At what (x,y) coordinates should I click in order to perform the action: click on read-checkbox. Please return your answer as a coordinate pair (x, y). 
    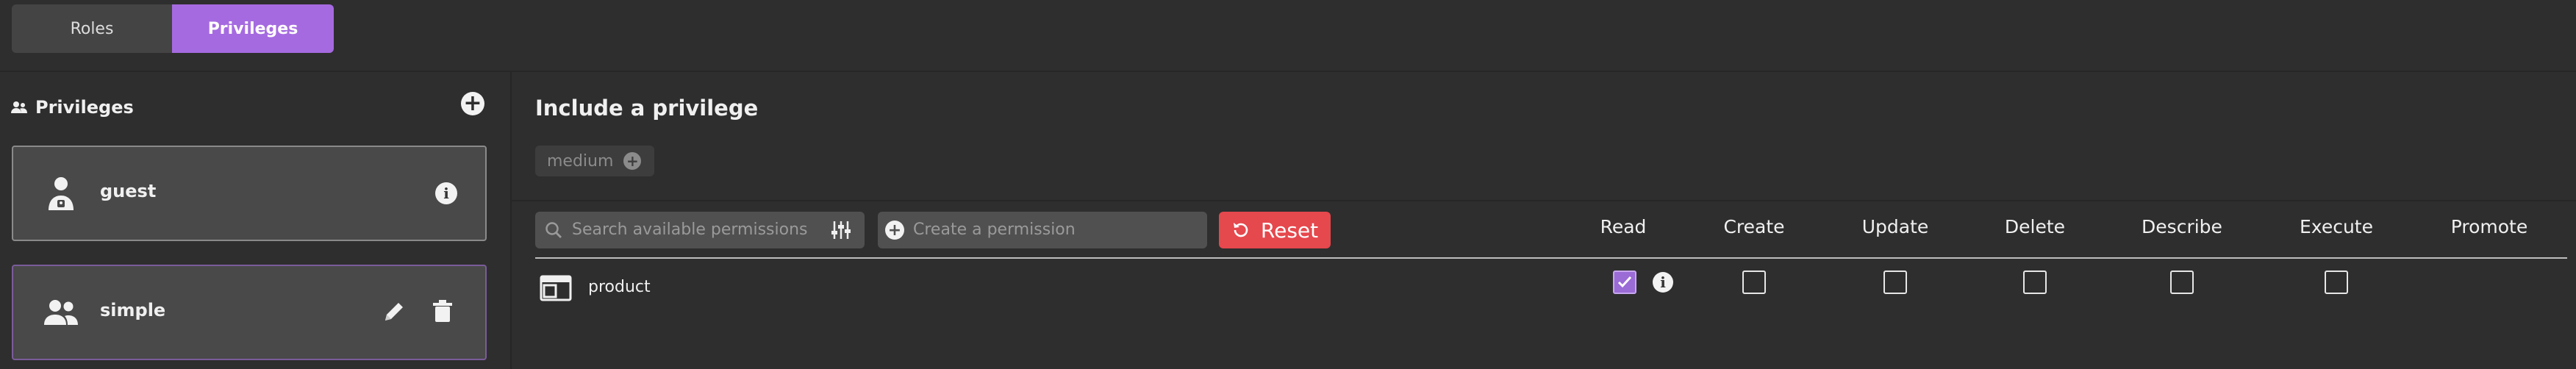
    Looking at the image, I should click on (1624, 282).